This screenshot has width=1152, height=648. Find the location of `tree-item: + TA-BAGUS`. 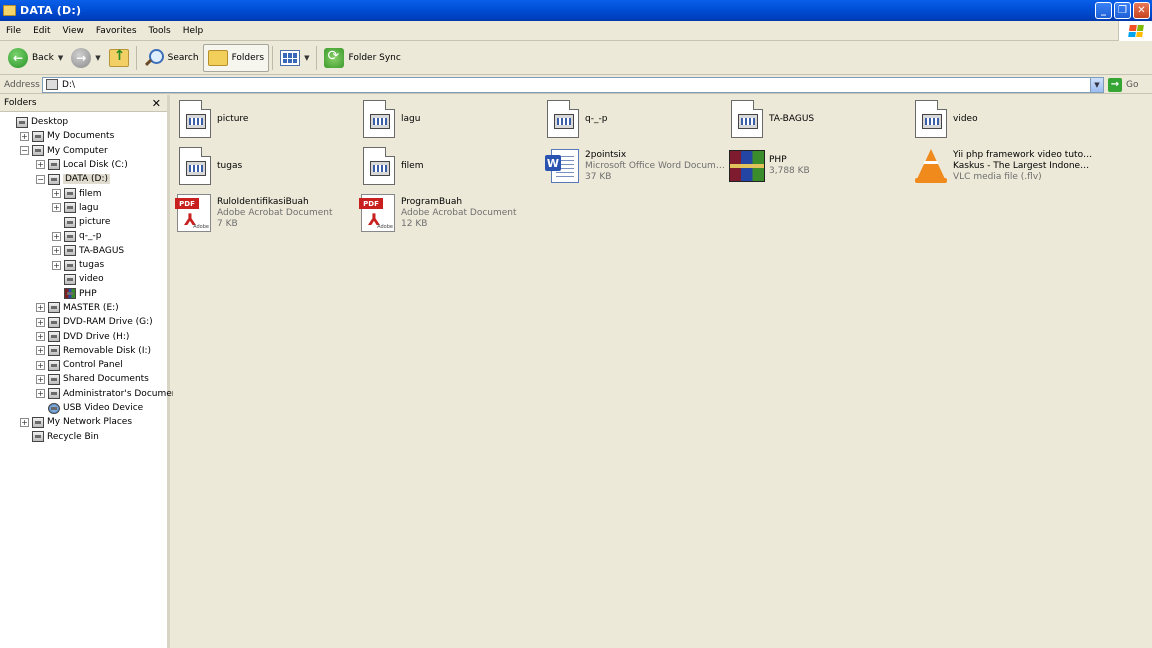

tree-item: + TA-BAGUS is located at coordinates (88, 251).